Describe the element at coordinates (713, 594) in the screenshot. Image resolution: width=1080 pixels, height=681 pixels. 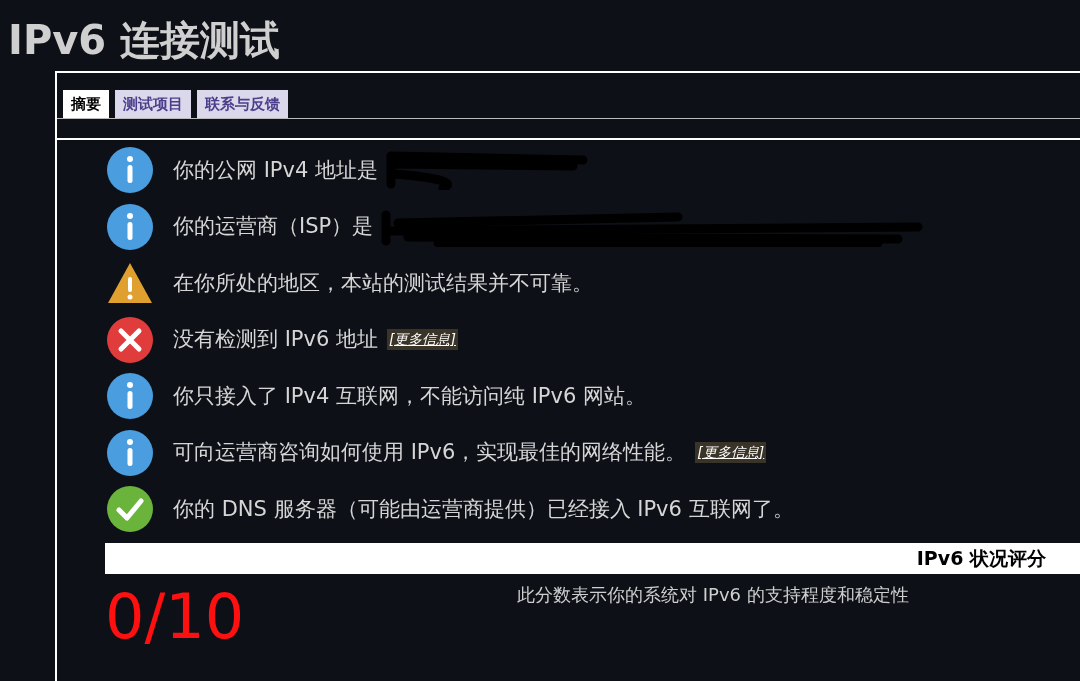
I see `score-description: 此分数表示你的系统对 IPv6 的支持程度和稳定性` at that location.